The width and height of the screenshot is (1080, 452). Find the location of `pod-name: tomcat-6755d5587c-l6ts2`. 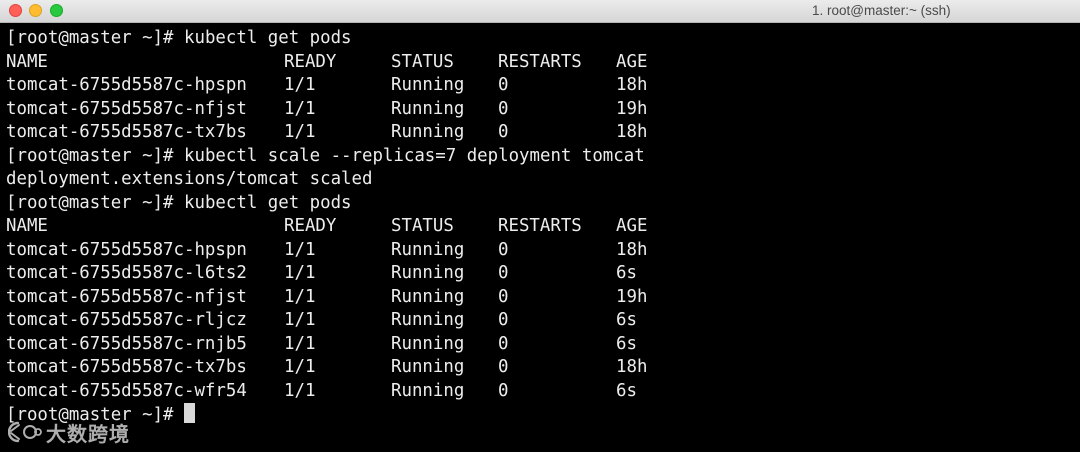

pod-name: tomcat-6755d5587c-l6ts2 is located at coordinates (126, 273).